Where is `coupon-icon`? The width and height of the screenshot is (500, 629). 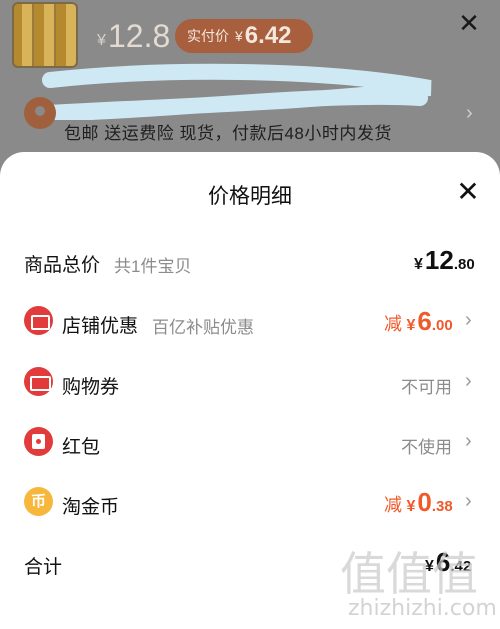
coupon-icon is located at coordinates (38, 381).